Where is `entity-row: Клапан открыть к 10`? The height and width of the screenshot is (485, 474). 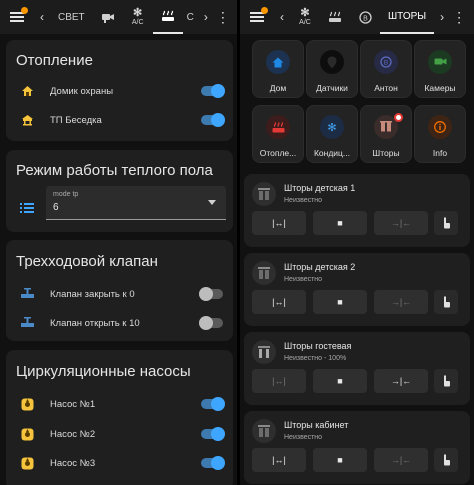
entity-row: Клапан открыть к 10 is located at coordinates (119, 323).